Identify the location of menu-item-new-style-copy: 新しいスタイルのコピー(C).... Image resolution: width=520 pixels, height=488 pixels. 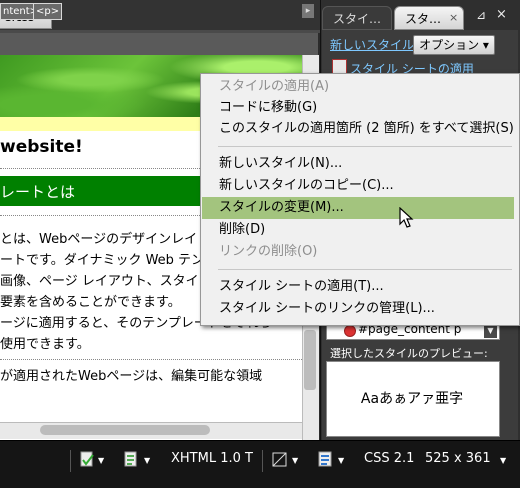
(358, 186).